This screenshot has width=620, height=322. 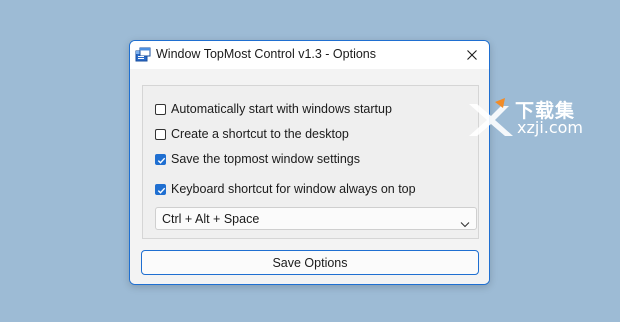 What do you see at coordinates (550, 127) in the screenshot?
I see `watermark-text-en: xzji.com` at bounding box center [550, 127].